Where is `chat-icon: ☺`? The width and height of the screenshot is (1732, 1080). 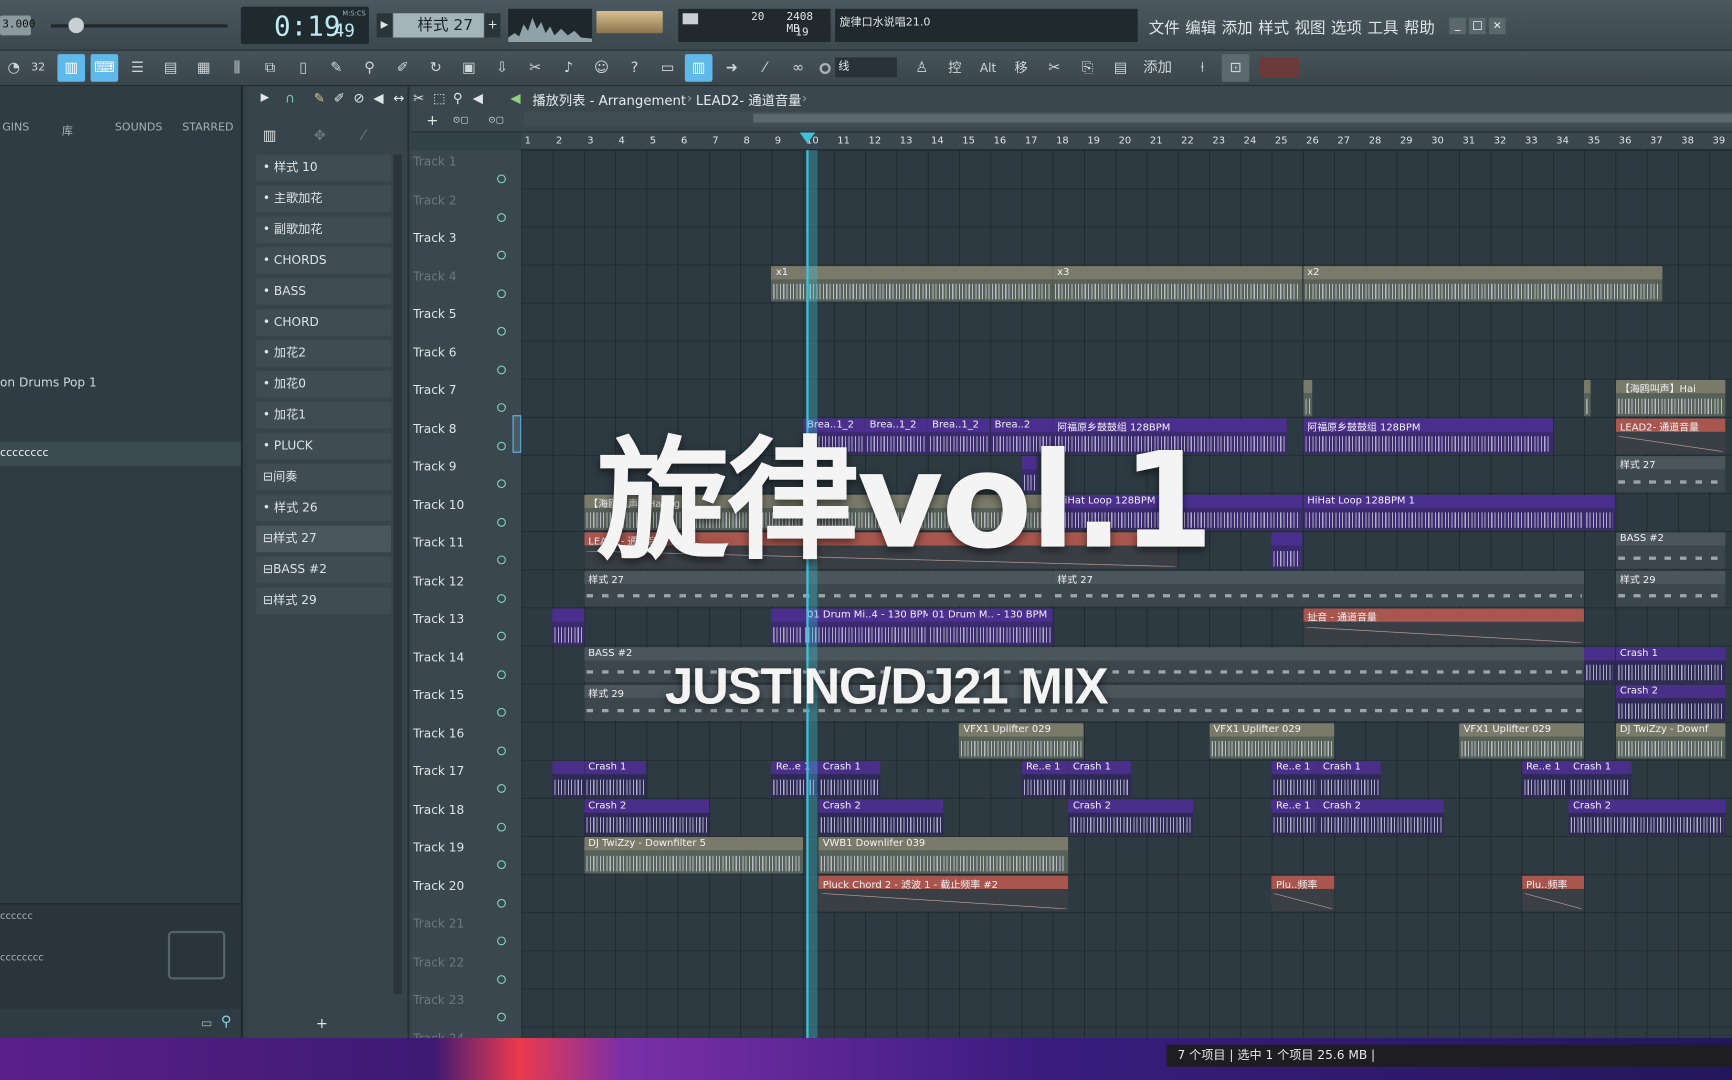 chat-icon: ☺ is located at coordinates (602, 68).